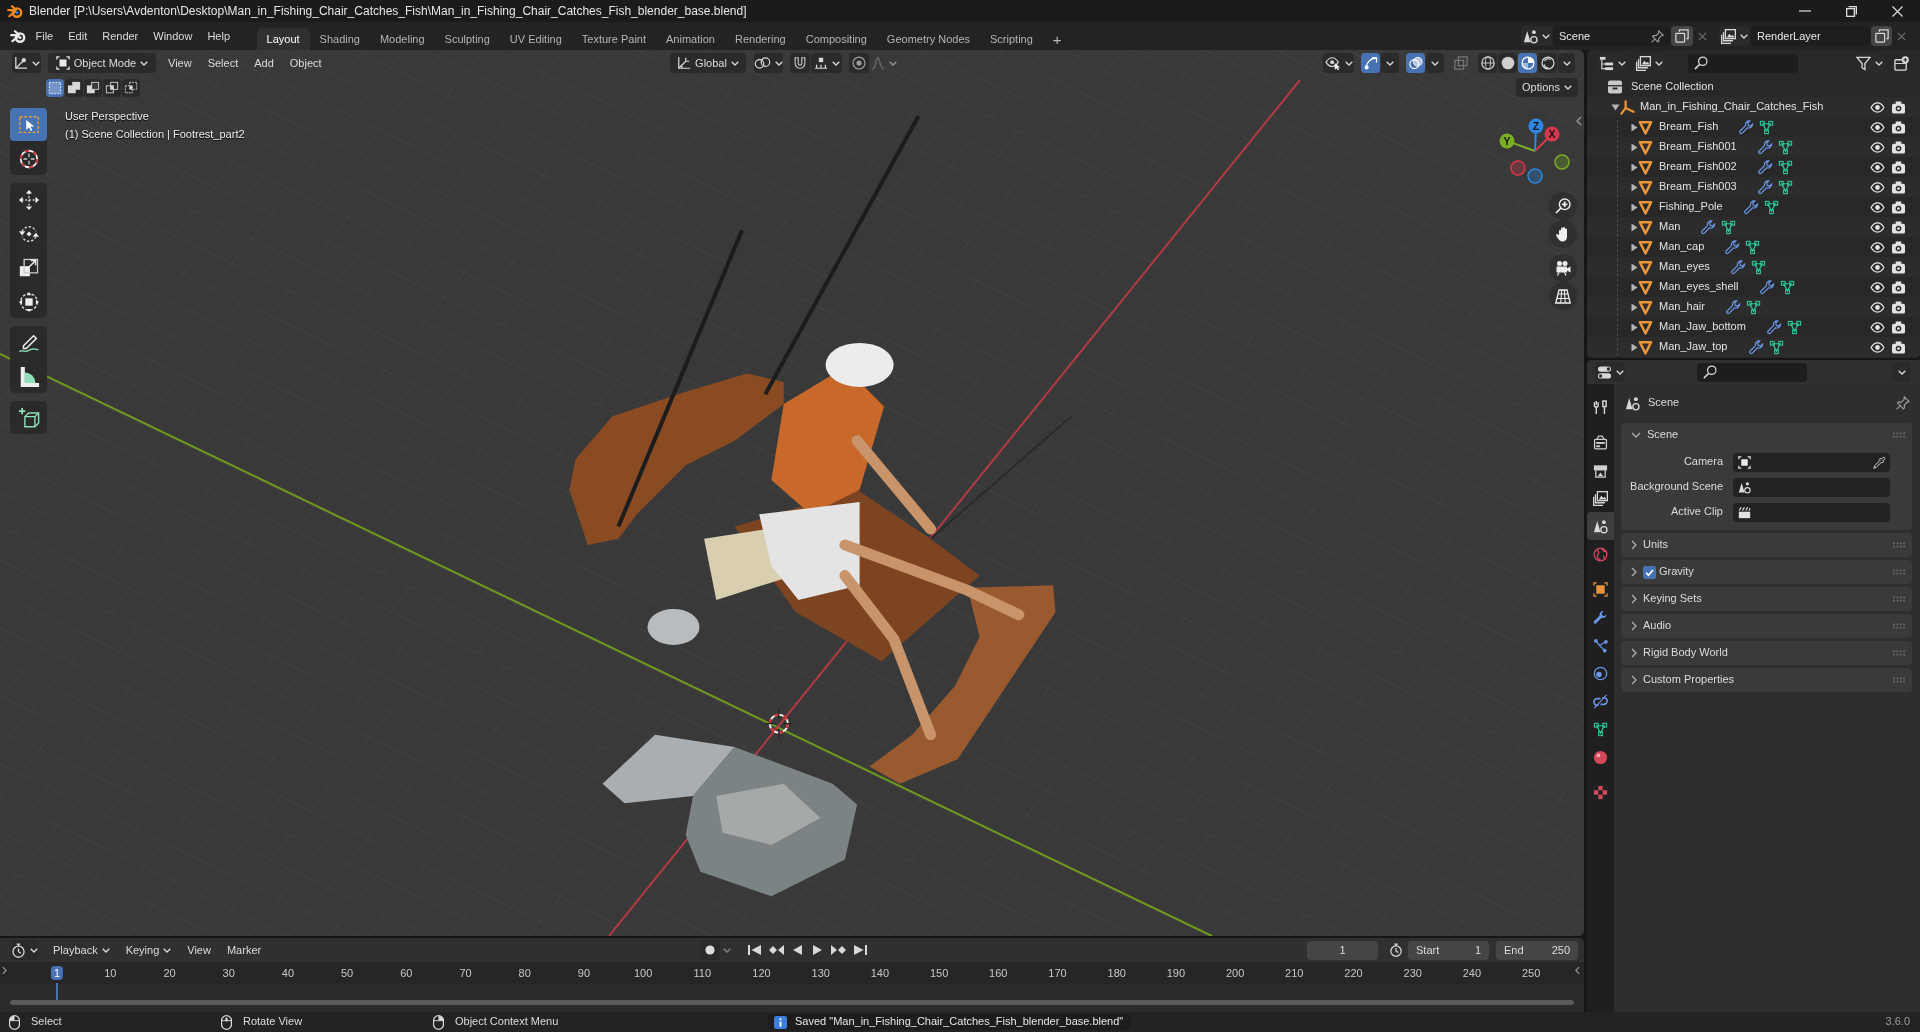 This screenshot has width=1920, height=1032. What do you see at coordinates (1563, 206) in the screenshot?
I see `zoom-icon` at bounding box center [1563, 206].